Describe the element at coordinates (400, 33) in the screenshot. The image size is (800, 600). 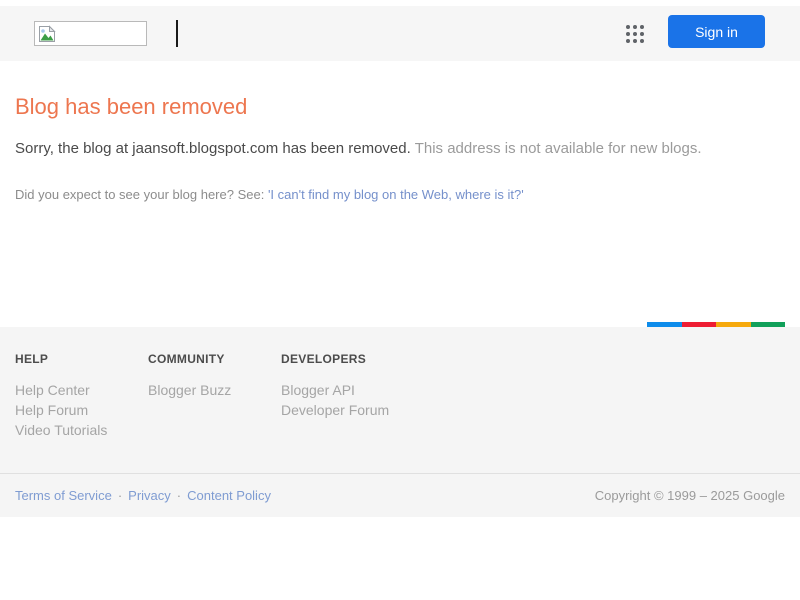
I see `top-header-bar: Sign in` at that location.